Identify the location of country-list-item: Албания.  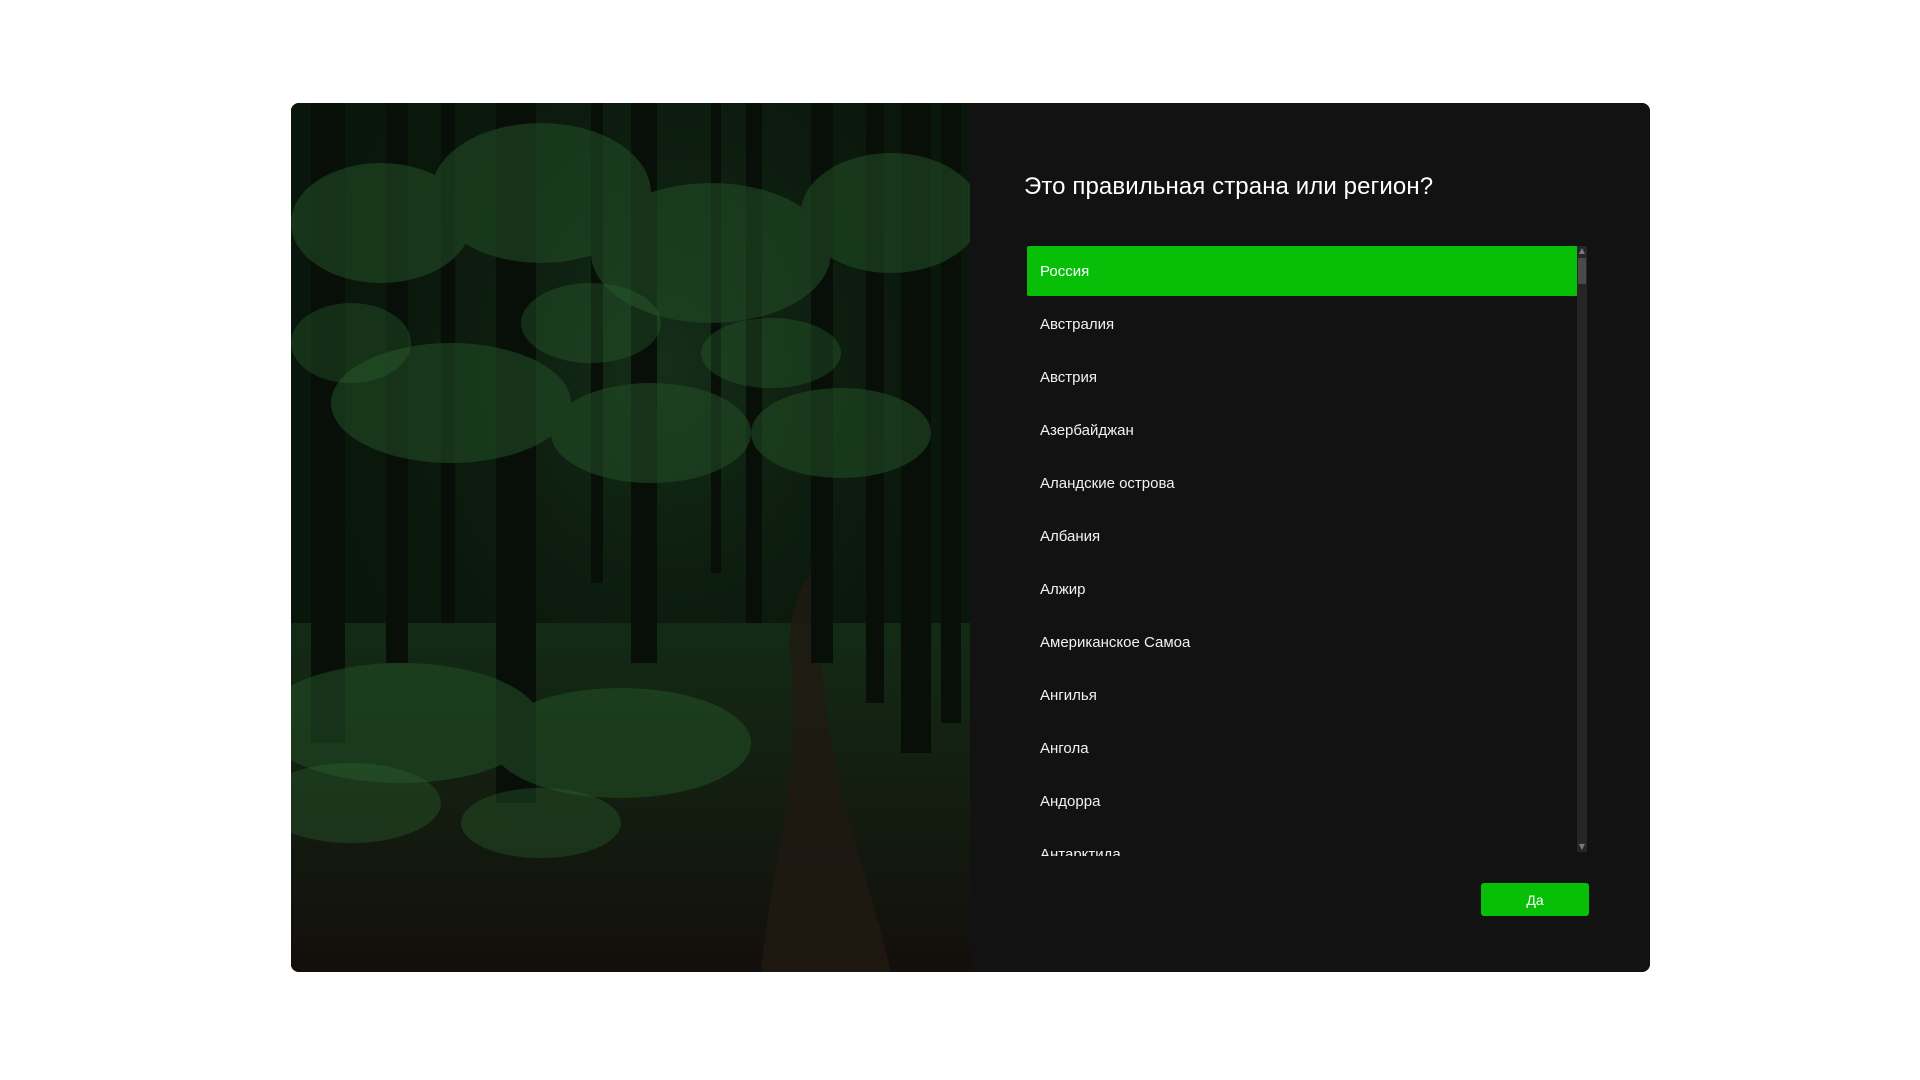
(1302, 536).